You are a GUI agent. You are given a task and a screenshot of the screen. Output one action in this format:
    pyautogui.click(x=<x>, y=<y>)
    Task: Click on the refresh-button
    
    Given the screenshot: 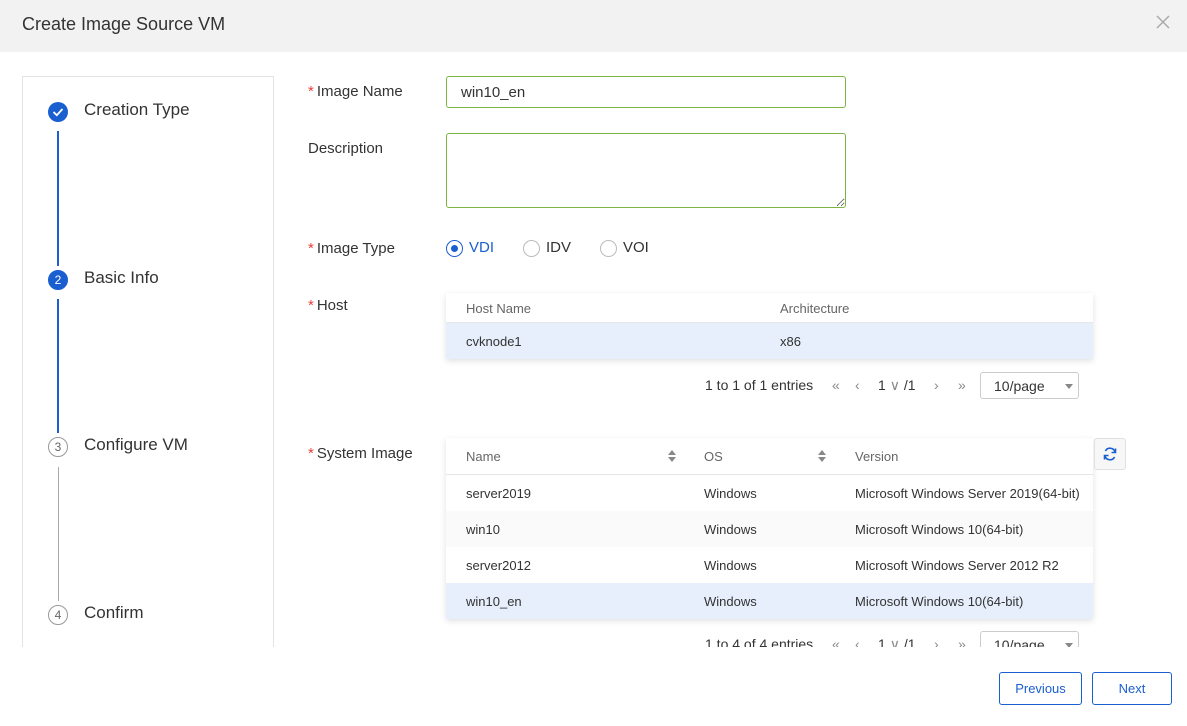 What is the action you would take?
    pyautogui.click(x=1110, y=454)
    